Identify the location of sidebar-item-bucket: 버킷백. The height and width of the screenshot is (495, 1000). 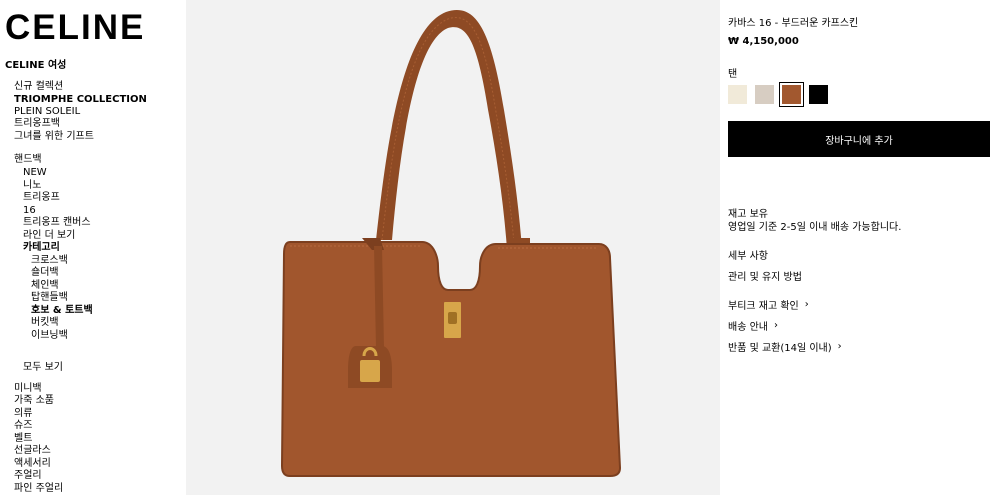
(45, 323).